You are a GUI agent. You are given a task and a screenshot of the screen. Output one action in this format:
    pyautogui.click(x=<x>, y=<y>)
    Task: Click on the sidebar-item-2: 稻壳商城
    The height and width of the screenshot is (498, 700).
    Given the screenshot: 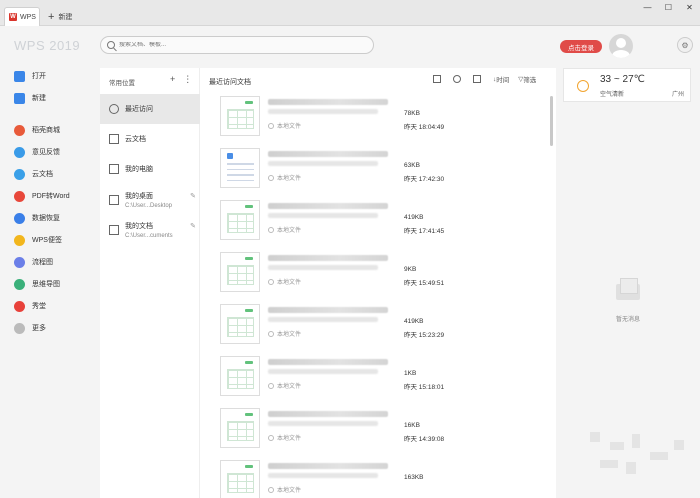 What is the action you would take?
    pyautogui.click(x=37, y=130)
    